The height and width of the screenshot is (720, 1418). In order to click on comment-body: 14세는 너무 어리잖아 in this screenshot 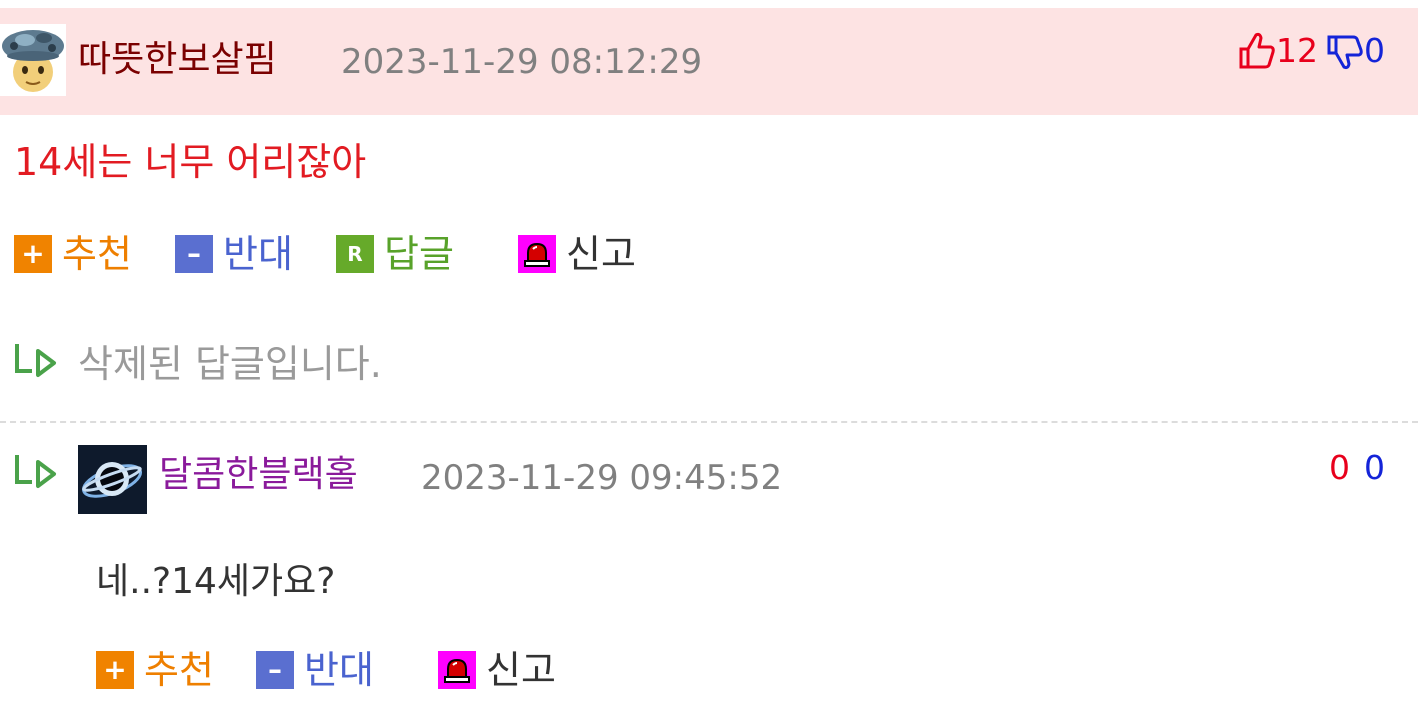, I will do `click(190, 162)`.